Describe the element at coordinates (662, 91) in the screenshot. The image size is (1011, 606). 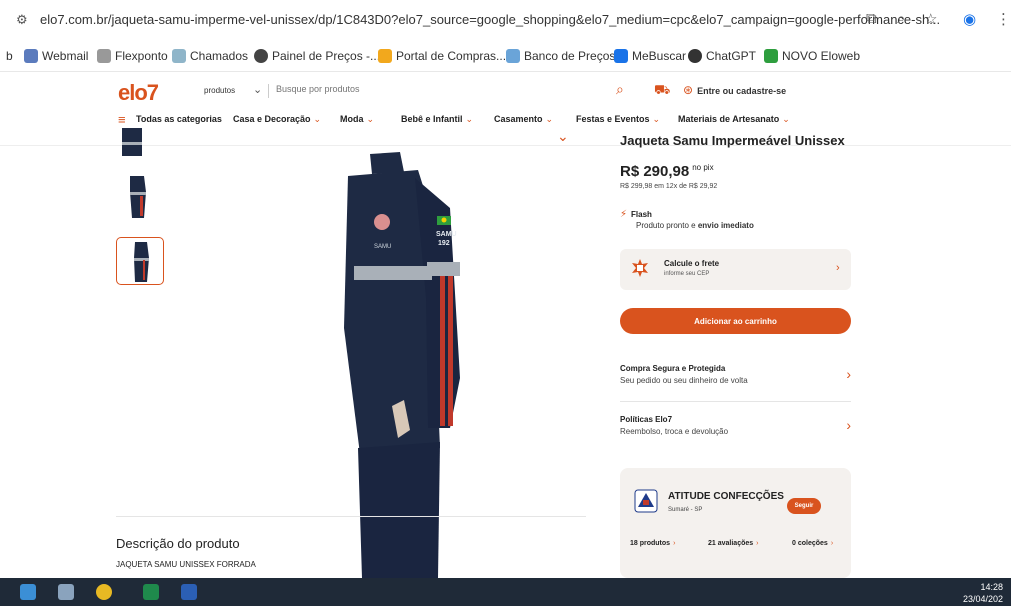
I see `cart-icon: ⛟` at that location.